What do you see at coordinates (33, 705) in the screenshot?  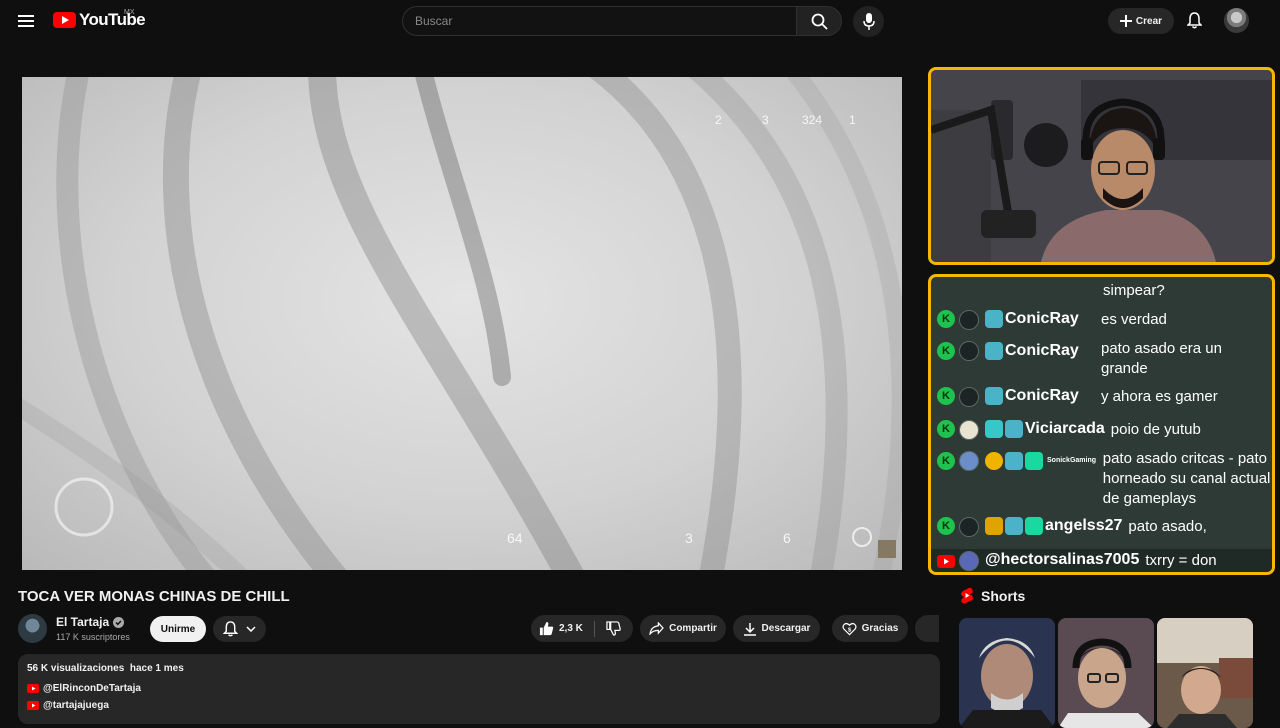 I see `youtube-icon` at bounding box center [33, 705].